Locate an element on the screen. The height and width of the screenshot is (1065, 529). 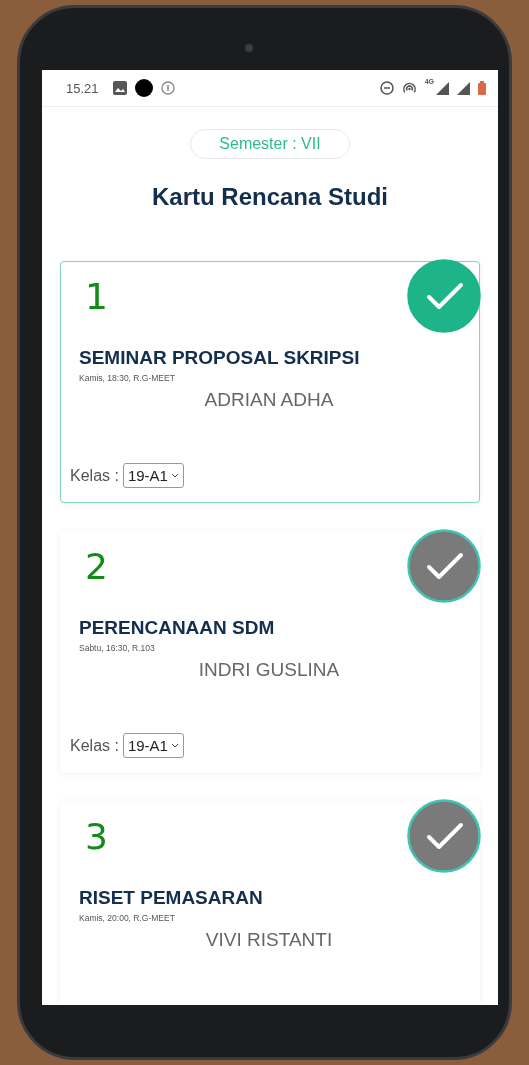
course-number: 1 is located at coordinates (96, 296).